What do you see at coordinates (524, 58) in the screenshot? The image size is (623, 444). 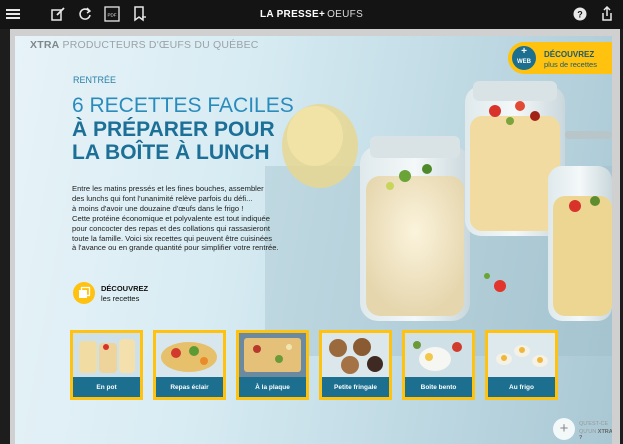 I see `web-plus-icon: + WEB` at bounding box center [524, 58].